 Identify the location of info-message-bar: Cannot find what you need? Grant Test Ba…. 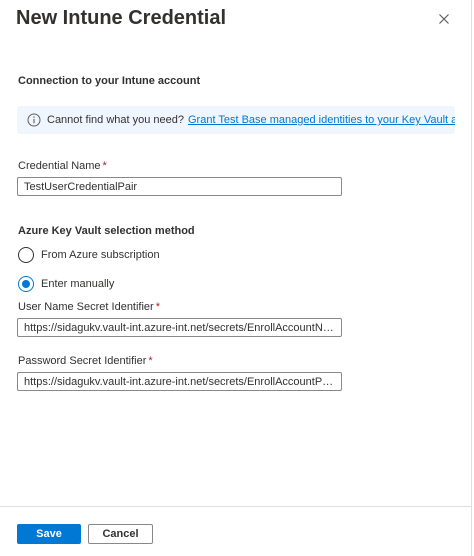
(236, 120).